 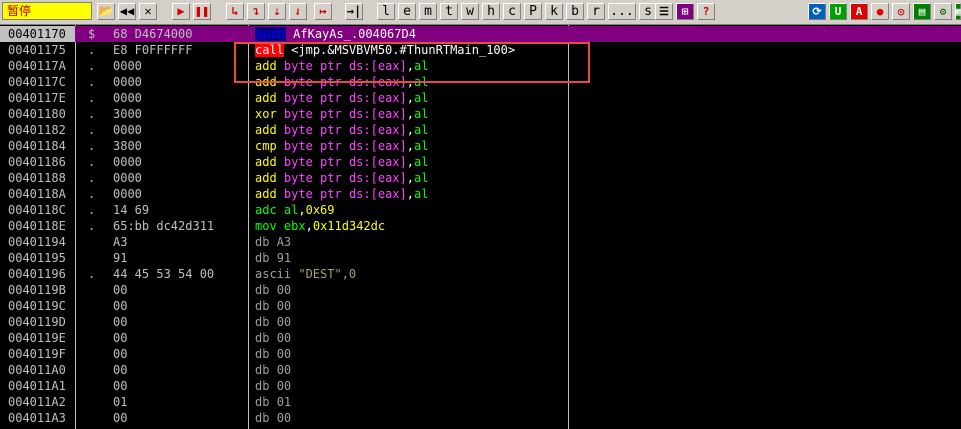 What do you see at coordinates (533, 11) in the screenshot?
I see `view-P-button: P` at bounding box center [533, 11].